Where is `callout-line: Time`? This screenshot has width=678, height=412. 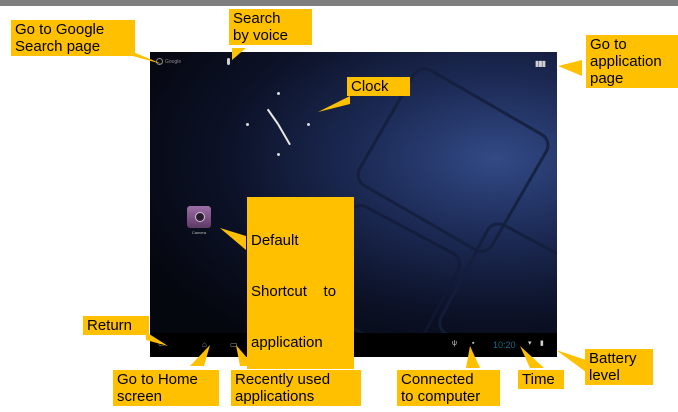 callout-line: Time is located at coordinates (538, 379).